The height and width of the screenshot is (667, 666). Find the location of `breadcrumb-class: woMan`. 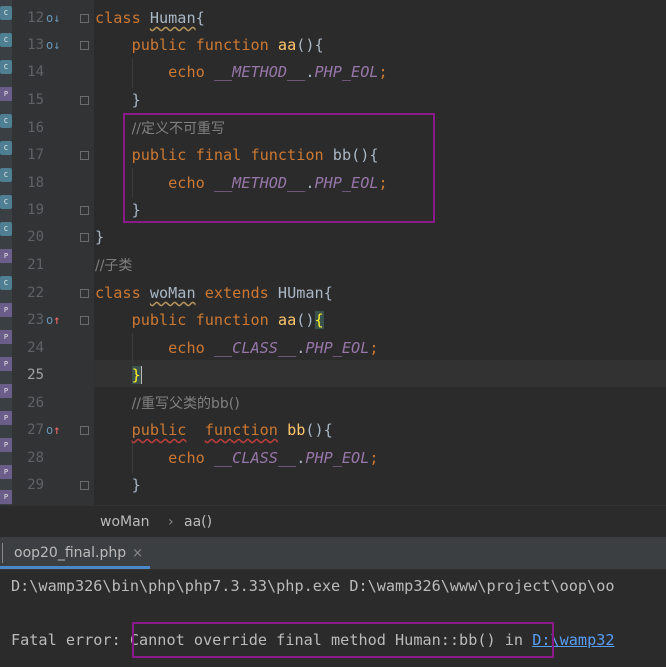

breadcrumb-class: woMan is located at coordinates (125, 522).